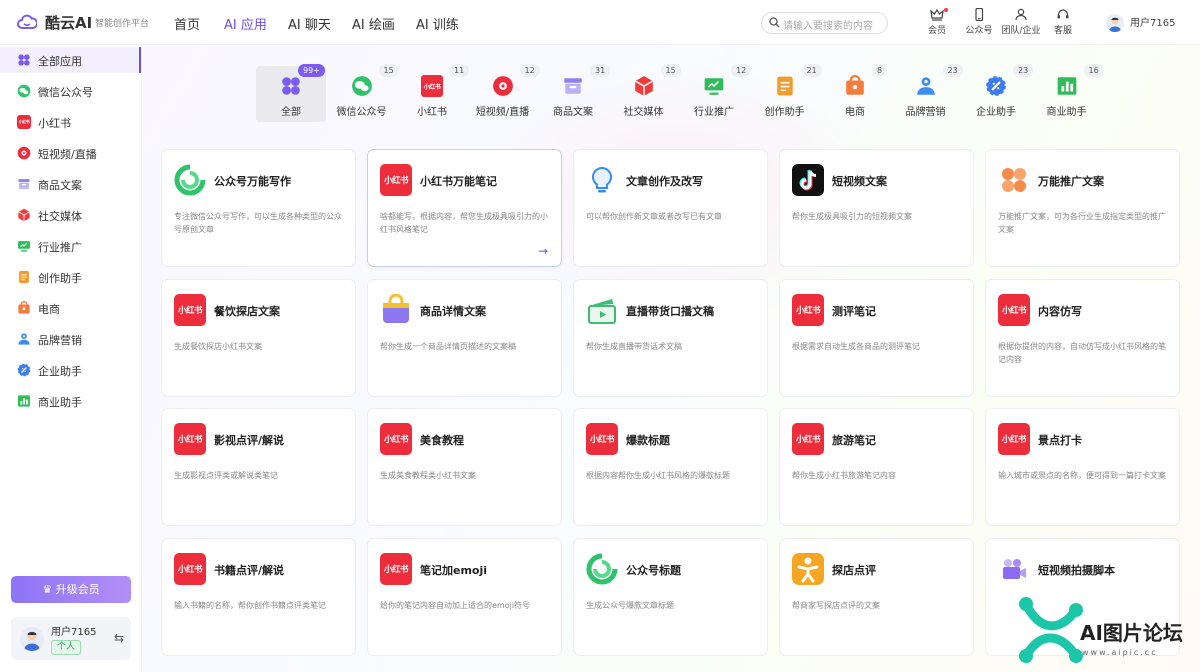 Image resolution: width=1200 pixels, height=672 pixels. What do you see at coordinates (464, 337) in the screenshot?
I see `app-card: 商品详情文案 帮你生成一个商品详情页描述的文案稿` at bounding box center [464, 337].